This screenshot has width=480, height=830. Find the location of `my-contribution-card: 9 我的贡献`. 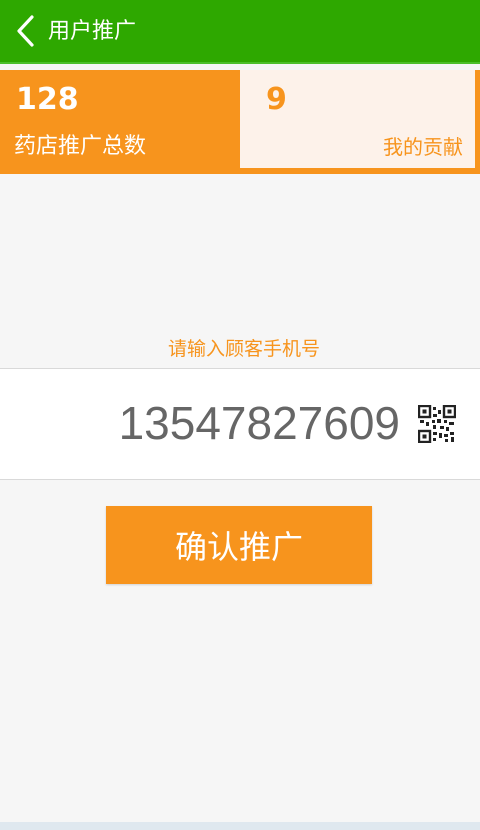

my-contribution-card: 9 我的贡献 is located at coordinates (357, 119).